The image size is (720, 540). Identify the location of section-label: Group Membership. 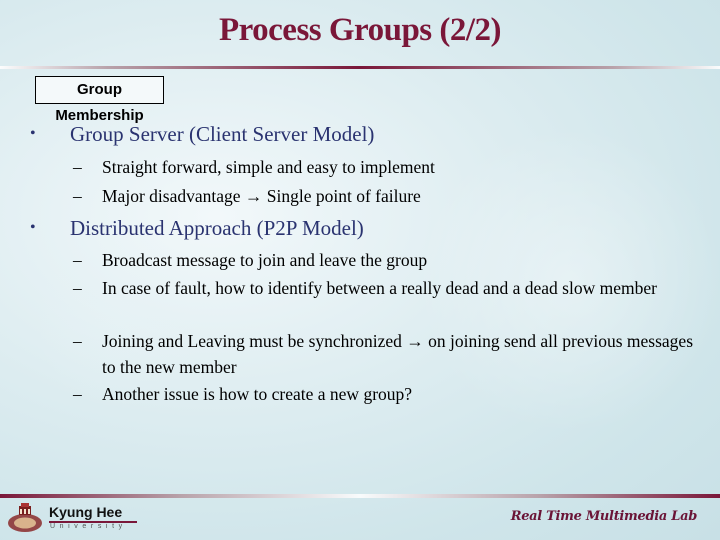
(99, 100).